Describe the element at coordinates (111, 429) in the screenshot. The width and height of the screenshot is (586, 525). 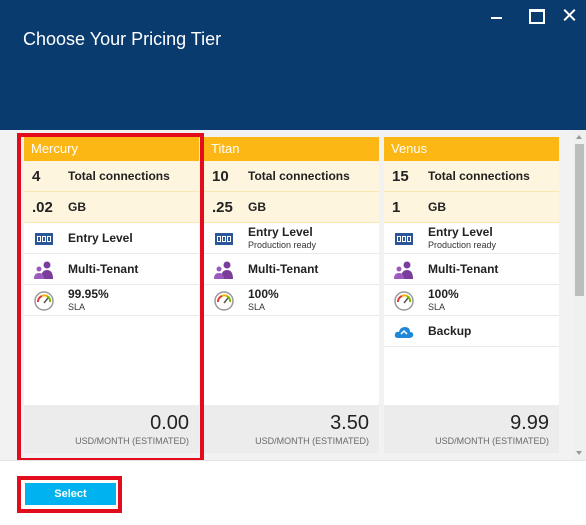
I see `price-area: 0.00 USD/MONTH (ESTIMATED)` at that location.